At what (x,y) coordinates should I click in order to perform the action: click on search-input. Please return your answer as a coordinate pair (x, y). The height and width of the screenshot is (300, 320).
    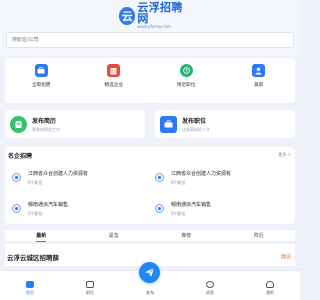
    Looking at the image, I should click on (152, 40).